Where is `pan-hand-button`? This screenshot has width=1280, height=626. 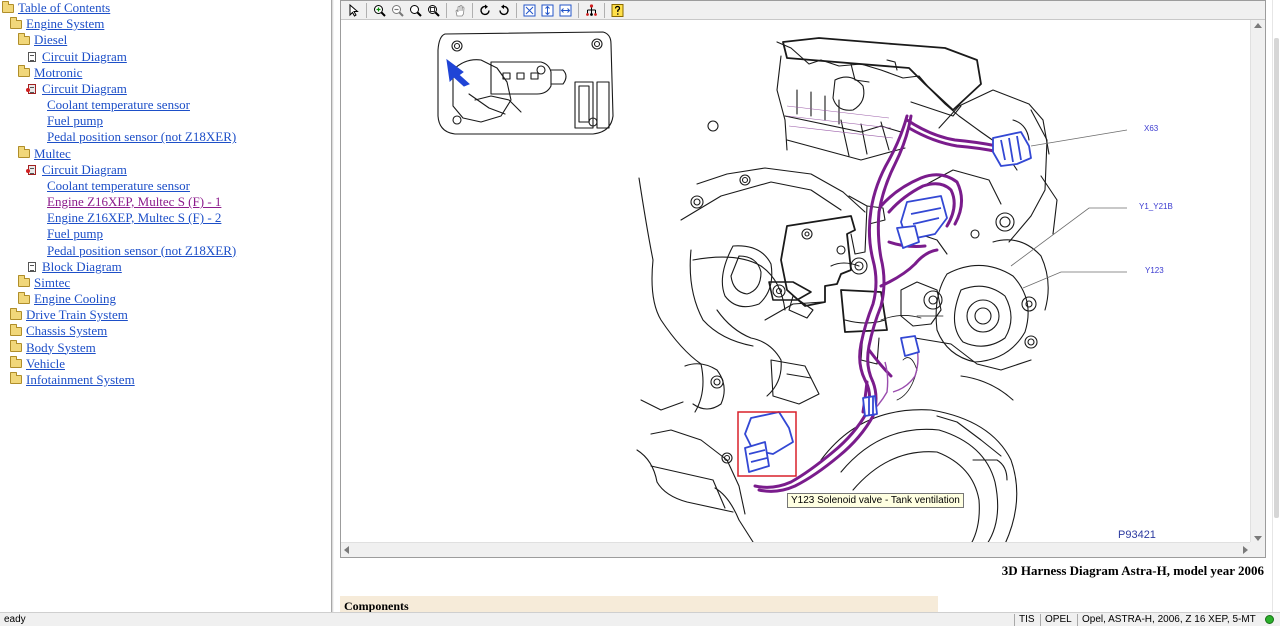
pan-hand-button is located at coordinates (459, 10).